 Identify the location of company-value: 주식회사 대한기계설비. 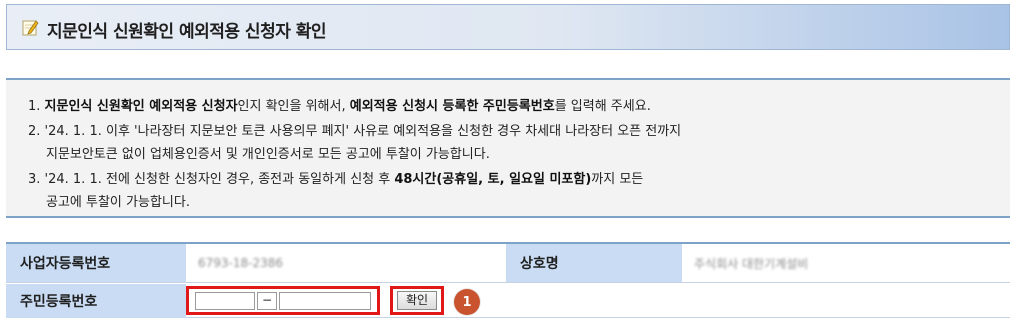
(751, 263).